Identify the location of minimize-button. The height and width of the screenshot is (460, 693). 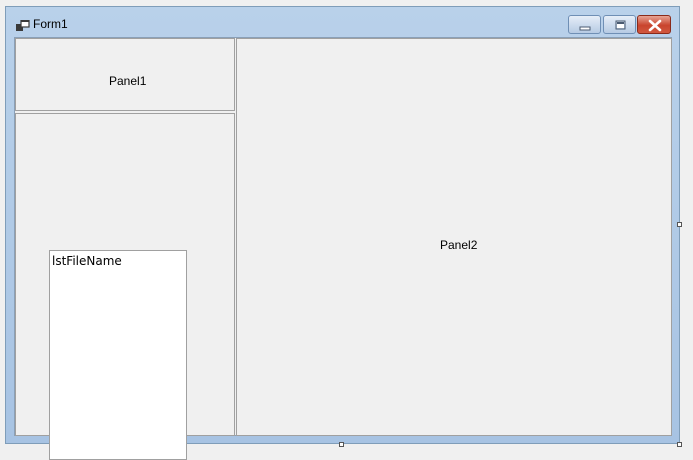
(584, 24).